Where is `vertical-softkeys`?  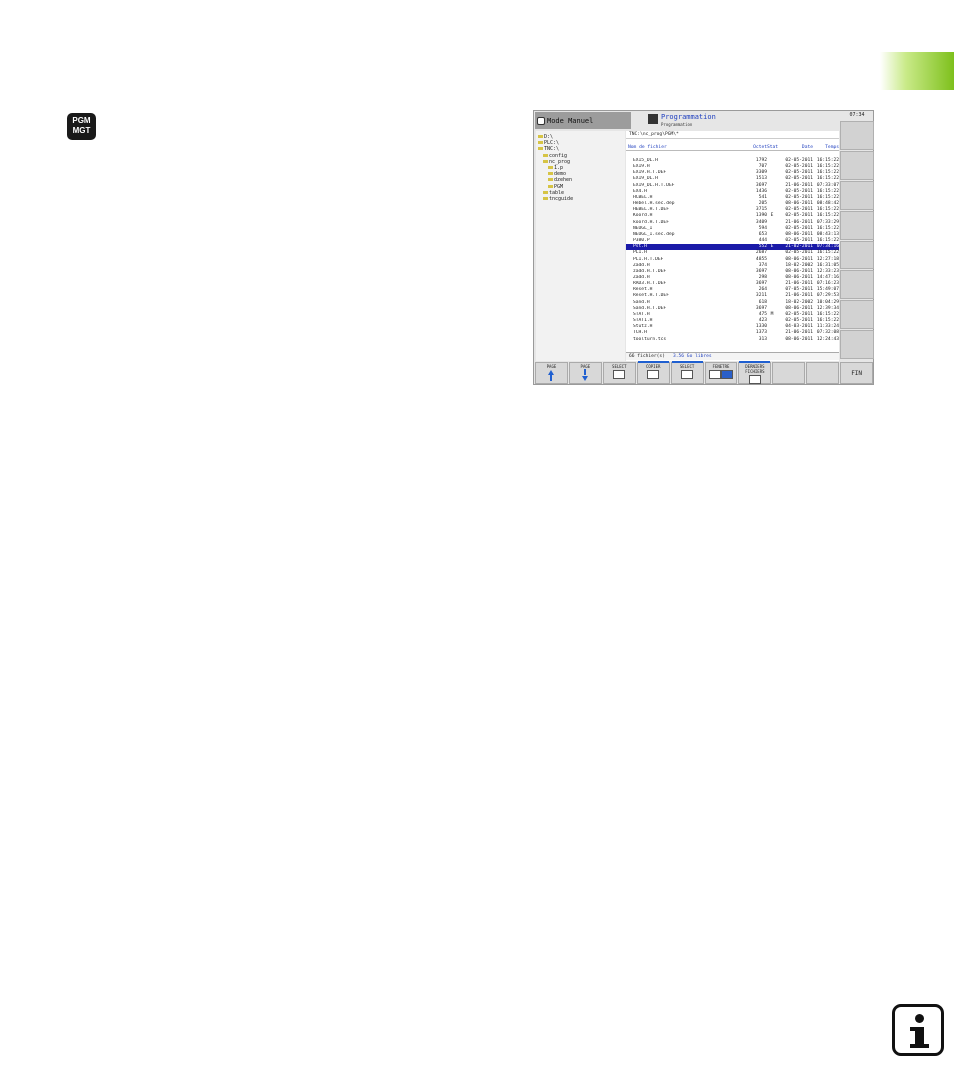 vertical-softkeys is located at coordinates (857, 240).